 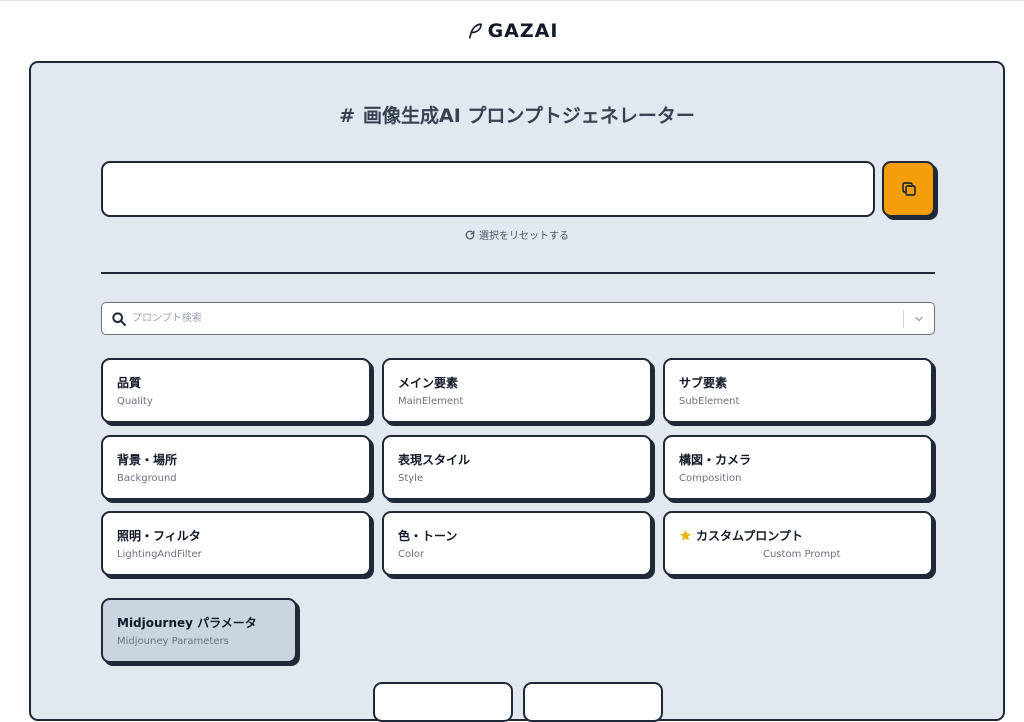 What do you see at coordinates (715, 460) in the screenshot?
I see `category-title: 構図・カメラ` at bounding box center [715, 460].